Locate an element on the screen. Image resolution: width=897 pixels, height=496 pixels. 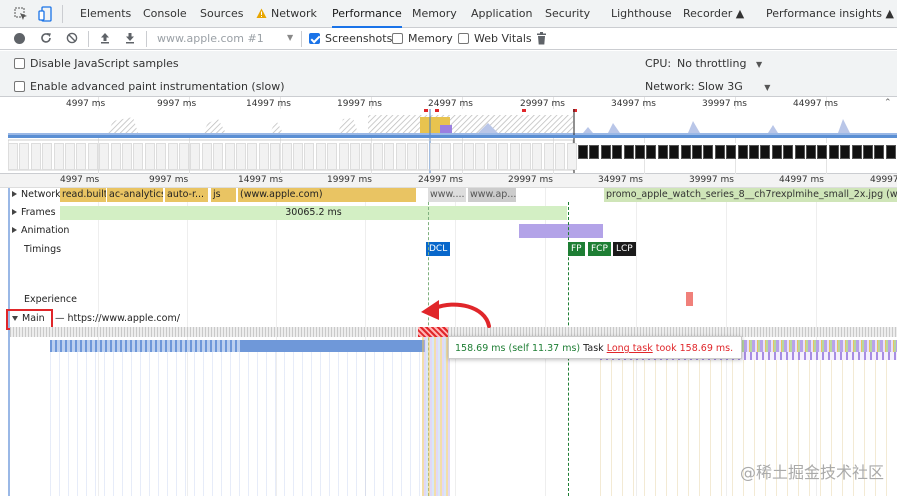
record-icon is located at coordinates (19, 38).